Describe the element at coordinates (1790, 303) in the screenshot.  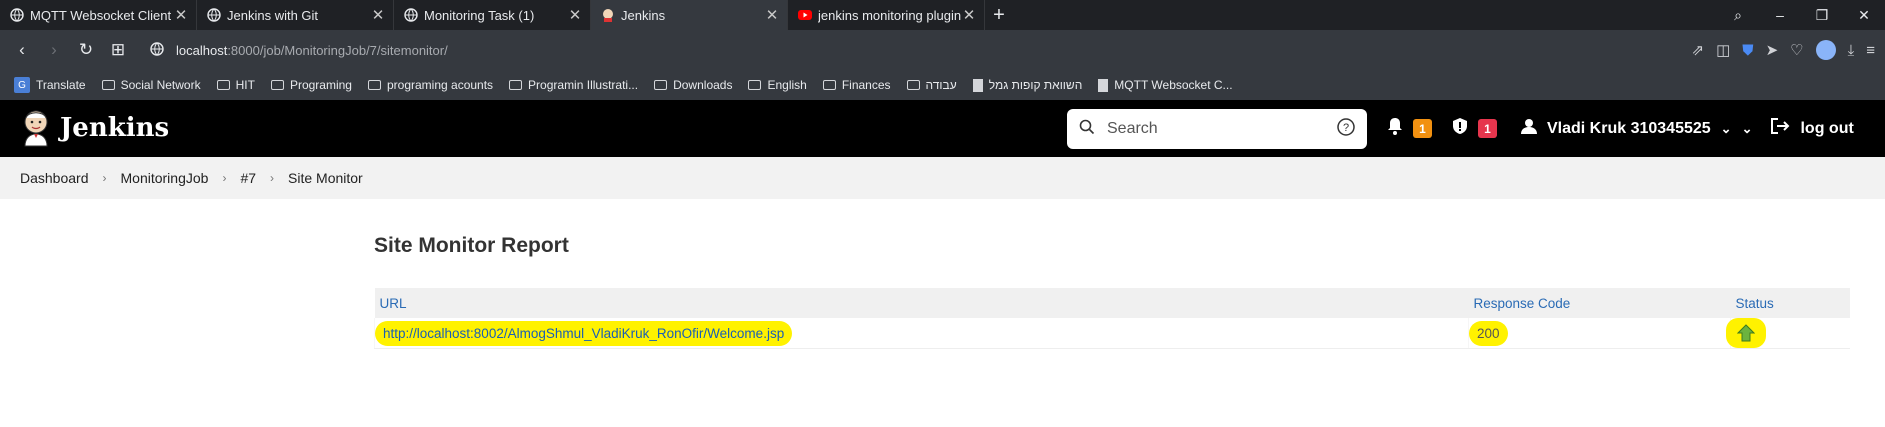
I see `column-header-status: Status` at that location.